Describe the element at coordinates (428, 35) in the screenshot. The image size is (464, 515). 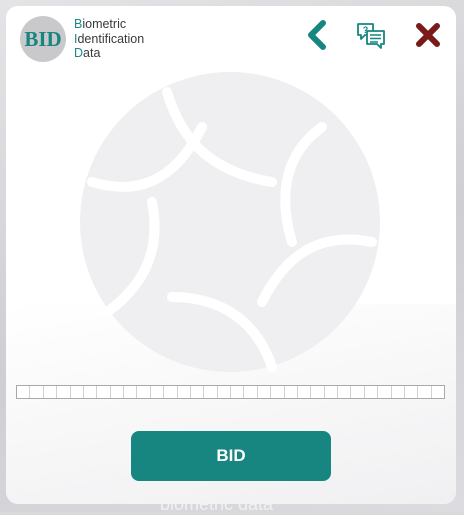
I see `close-icon` at that location.